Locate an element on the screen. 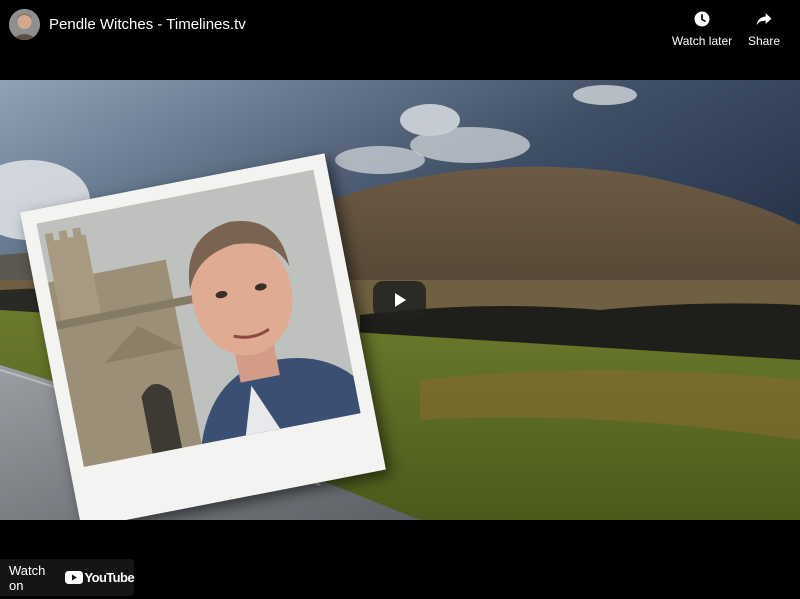  share-button: Share is located at coordinates (764, 28).